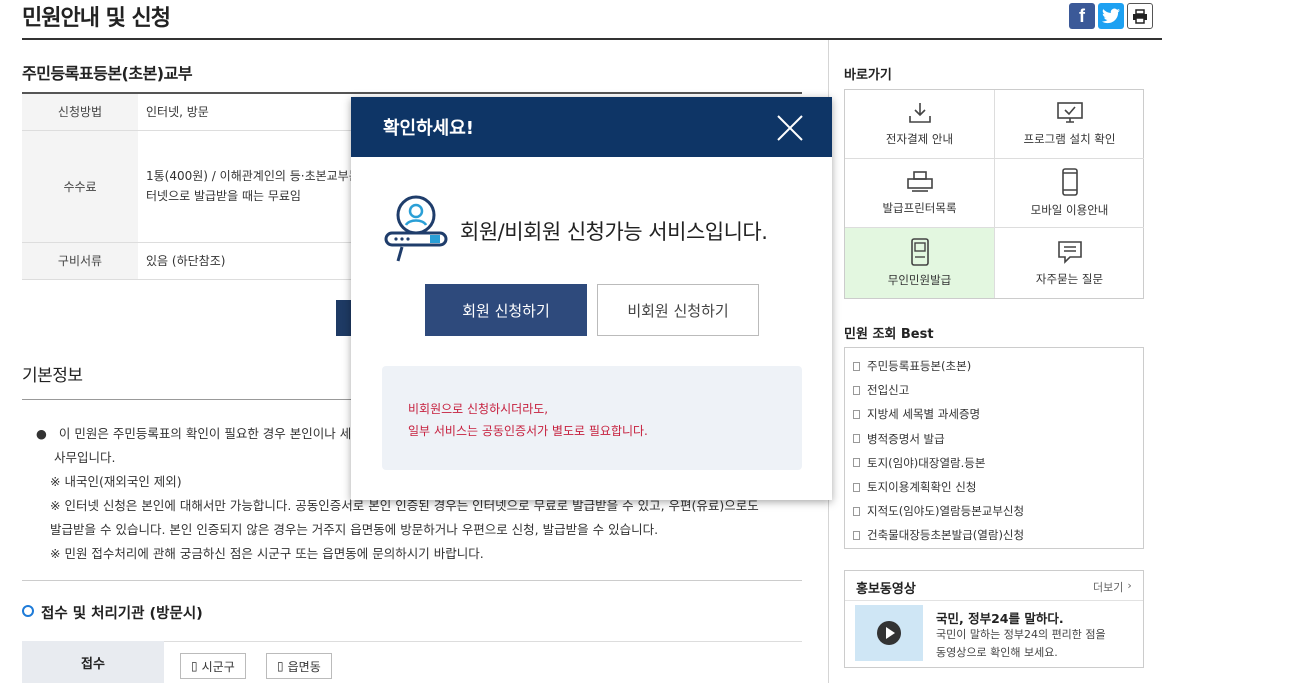 The image size is (1290, 684). Describe the element at coordinates (429, 128) in the screenshot. I see `modal-title: 확인하세요!` at that location.